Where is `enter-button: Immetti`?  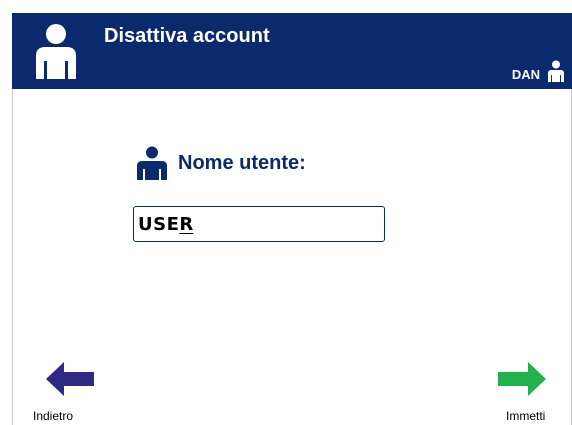 enter-button: Immetti is located at coordinates (529, 391).